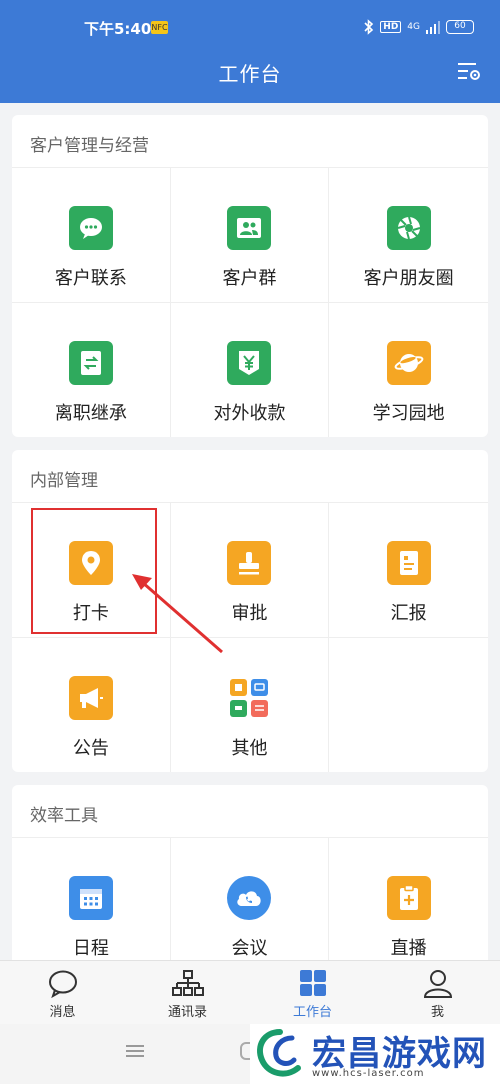  I want to click on location-pin-icon, so click(90, 563).